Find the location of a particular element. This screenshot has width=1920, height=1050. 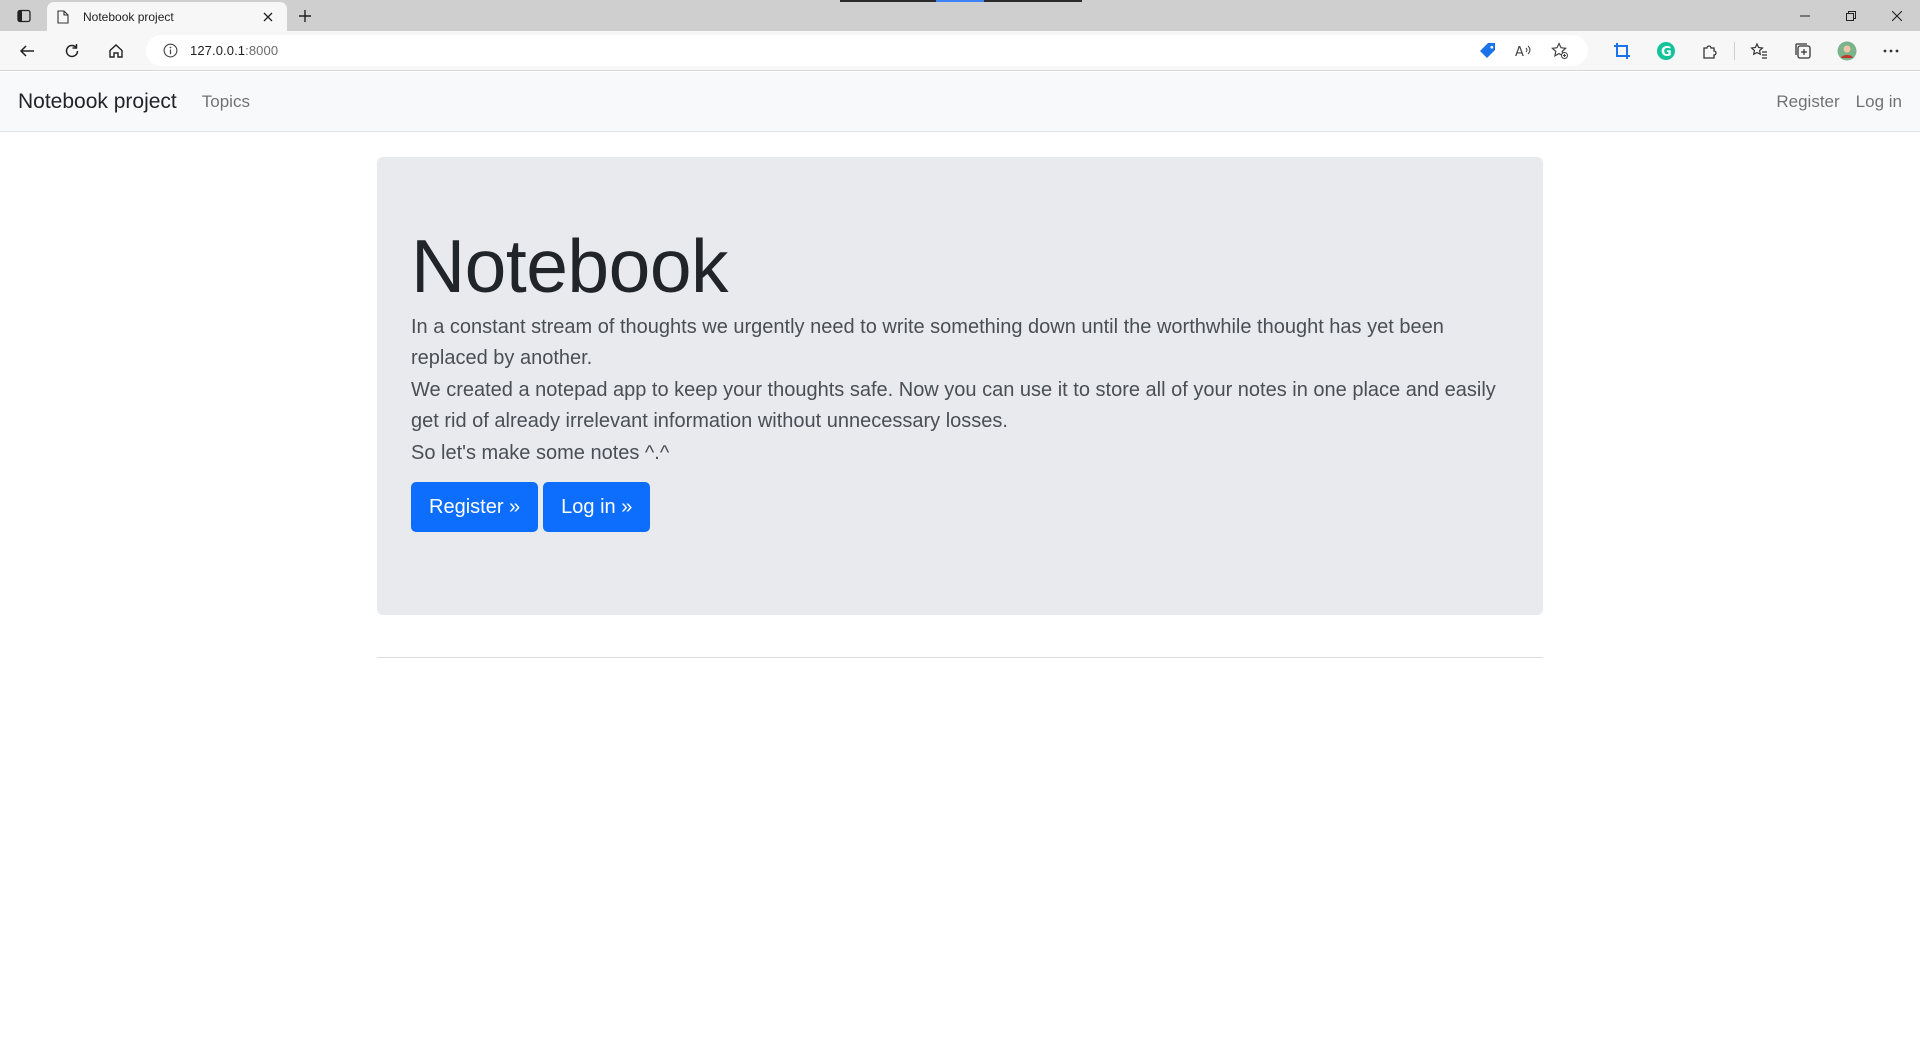

restore-icon is located at coordinates (1851, 15).